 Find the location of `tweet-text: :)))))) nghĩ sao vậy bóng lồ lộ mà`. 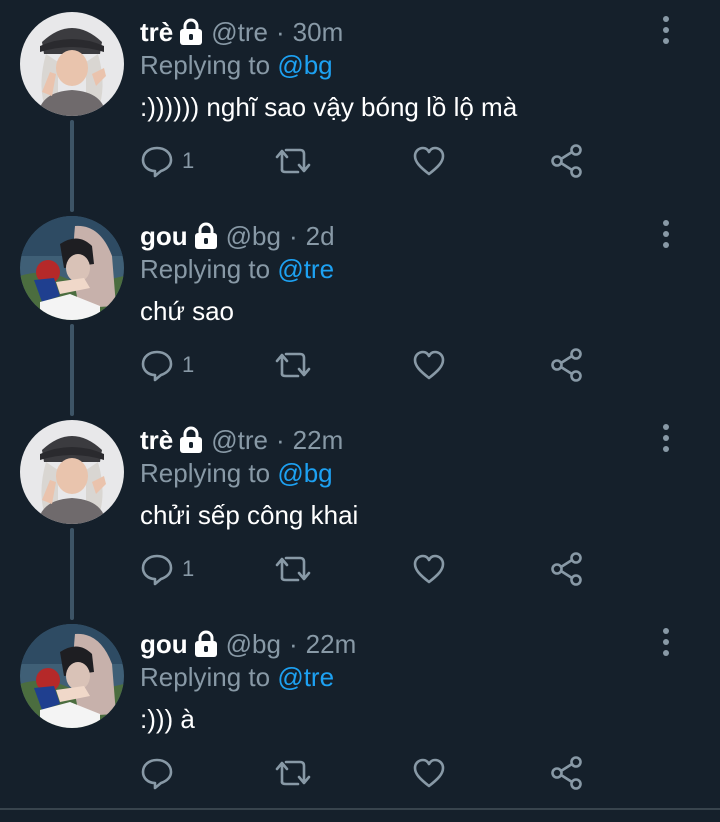

tweet-text: :)))))) nghĩ sao vậy bóng lồ lộ mà is located at coordinates (329, 107).